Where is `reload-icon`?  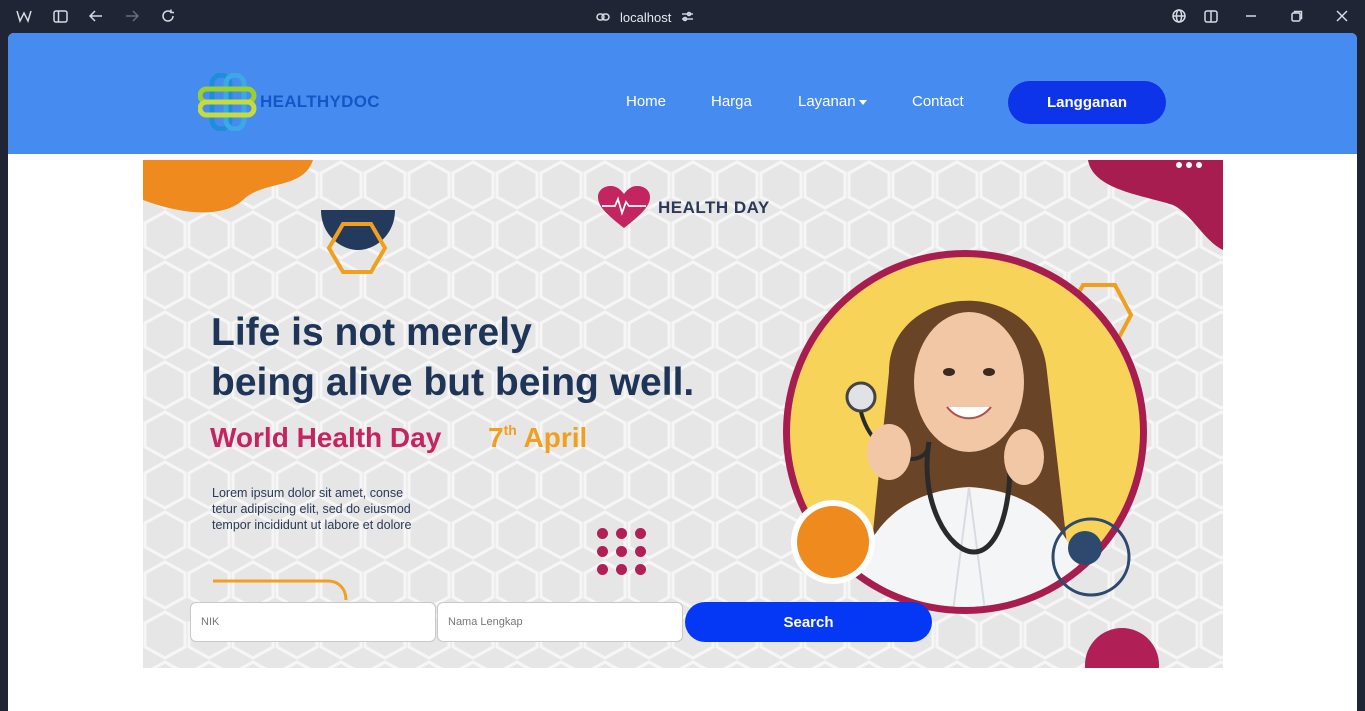
reload-icon is located at coordinates (168, 16).